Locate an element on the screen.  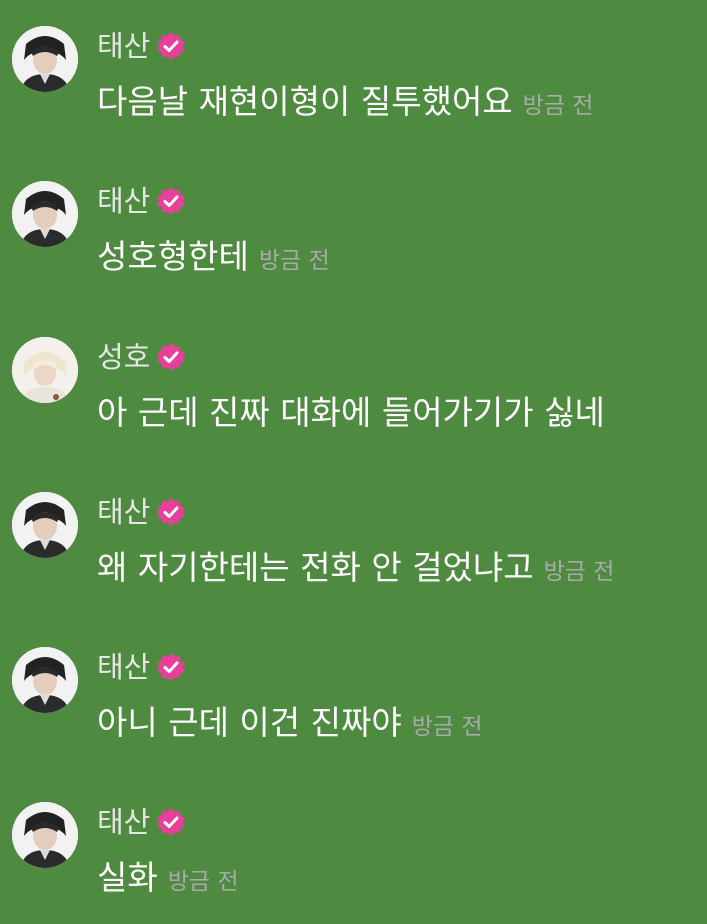
message-text: 성호형한테 is located at coordinates (173, 256).